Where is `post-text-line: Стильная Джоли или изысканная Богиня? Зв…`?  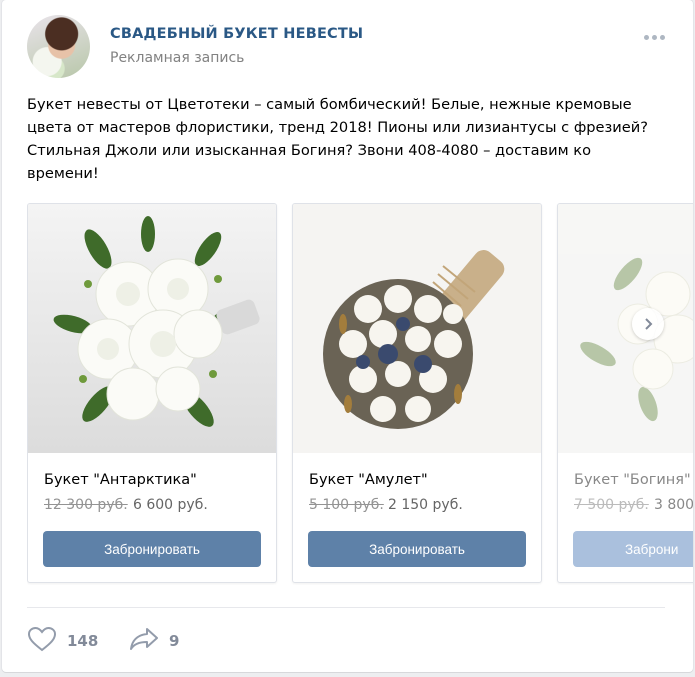
post-text-line: Стильная Джоли или изысканная Богиня? Зв… is located at coordinates (309, 150).